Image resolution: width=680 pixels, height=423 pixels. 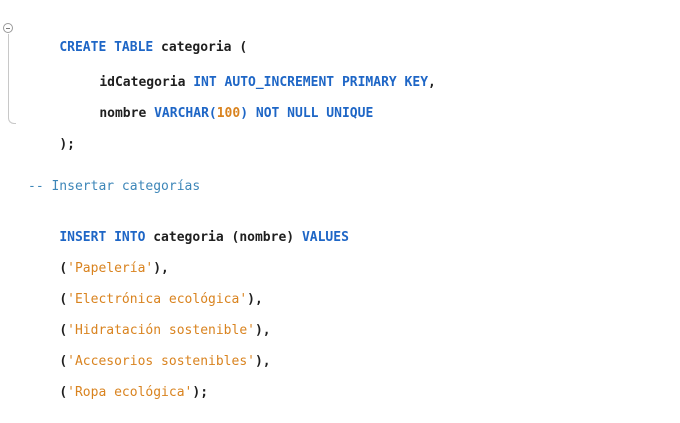 I want to click on punctuation-comma: ,, so click(x=432, y=82).